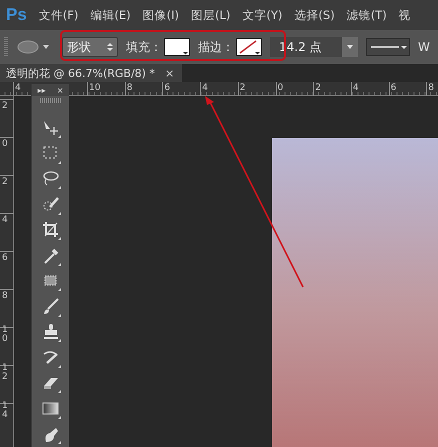 The width and height of the screenshot is (438, 447). I want to click on stroke-type-dropdown, so click(388, 47).